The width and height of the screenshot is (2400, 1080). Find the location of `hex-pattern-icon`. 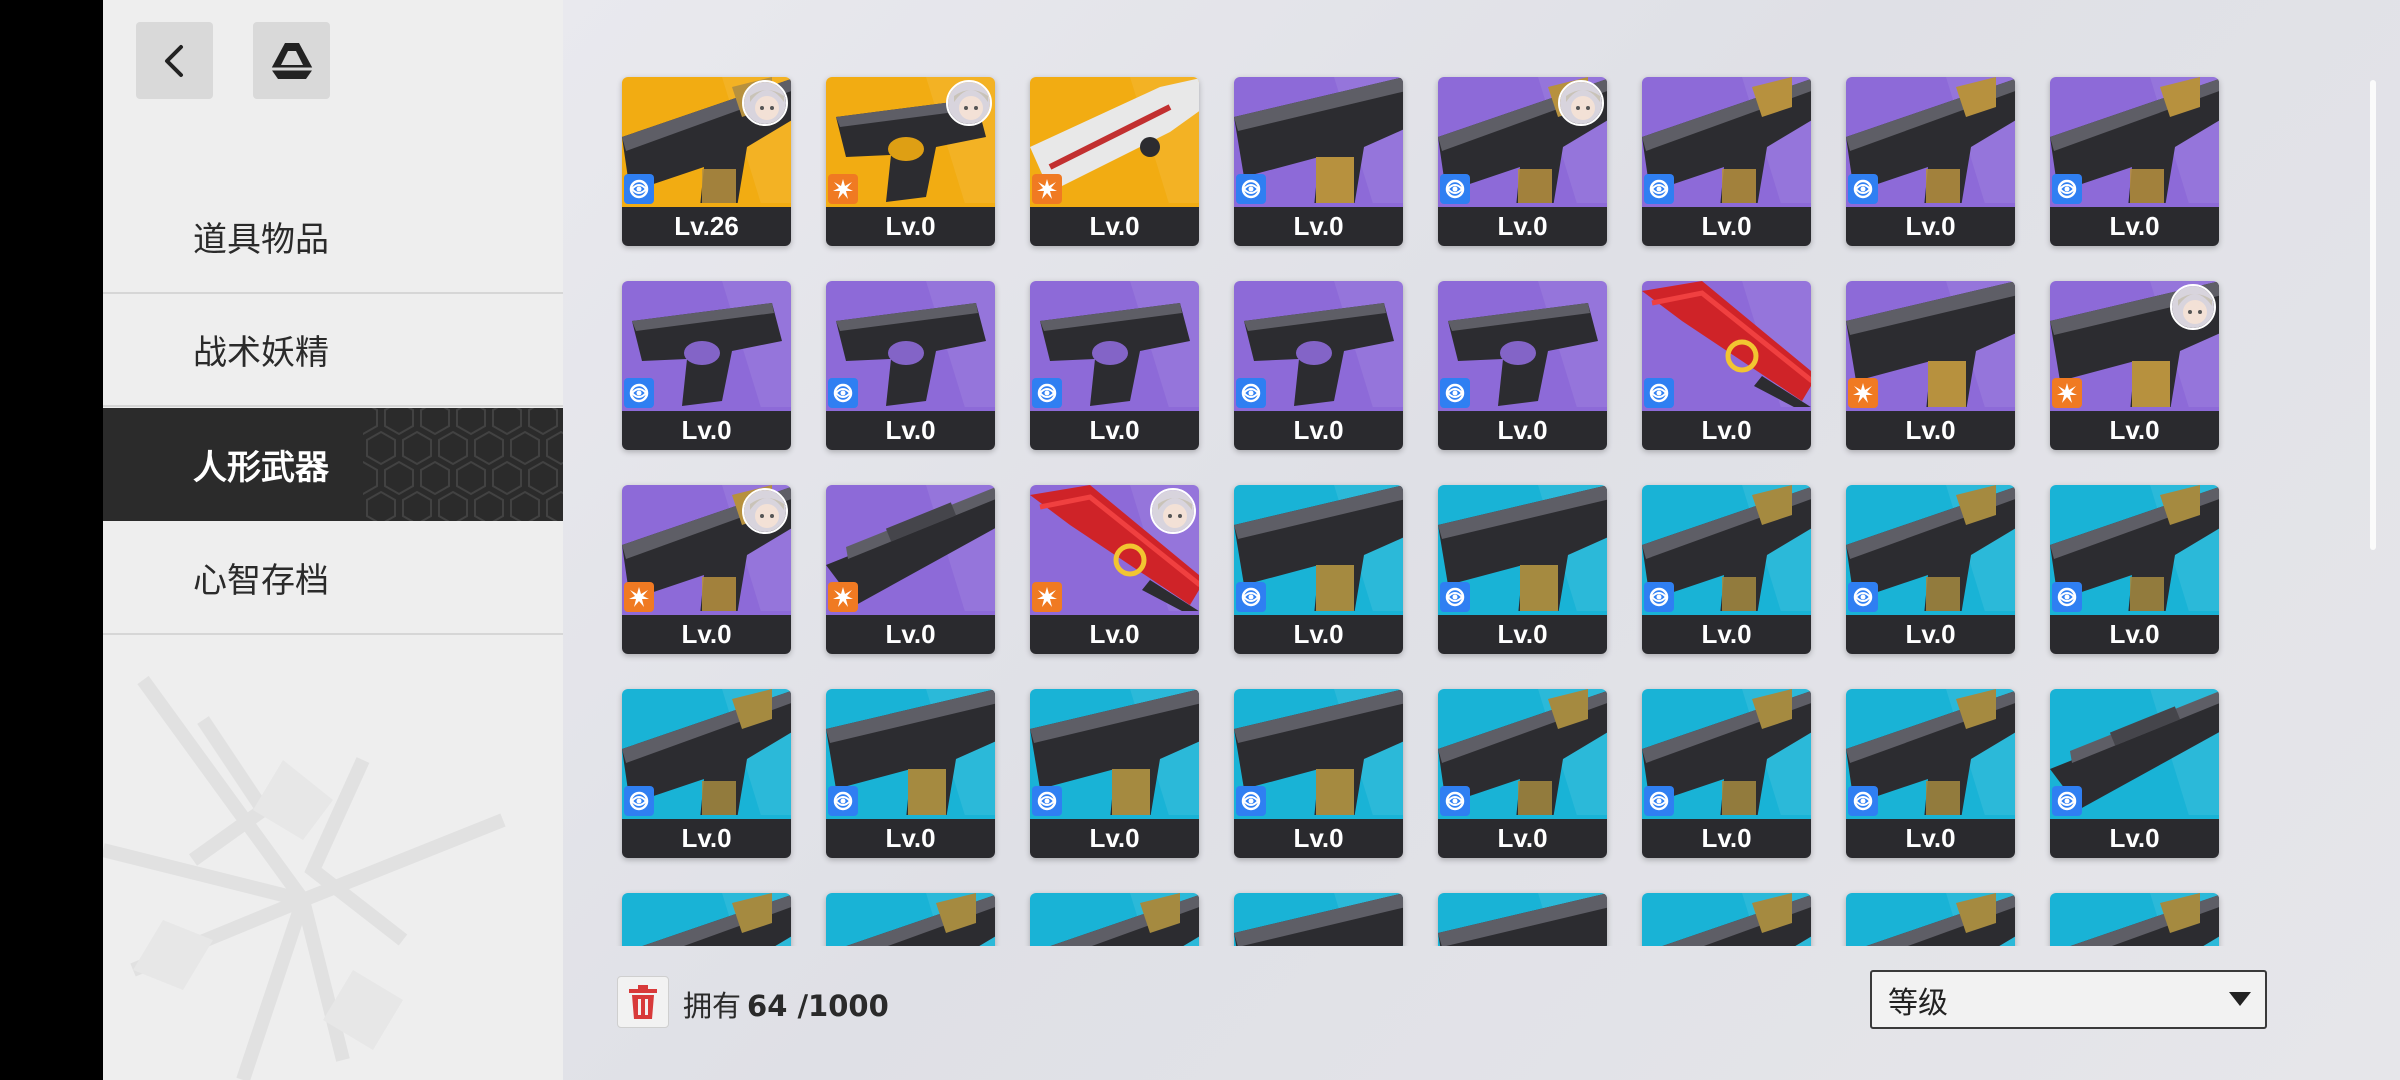

hex-pattern-icon is located at coordinates (463, 464).